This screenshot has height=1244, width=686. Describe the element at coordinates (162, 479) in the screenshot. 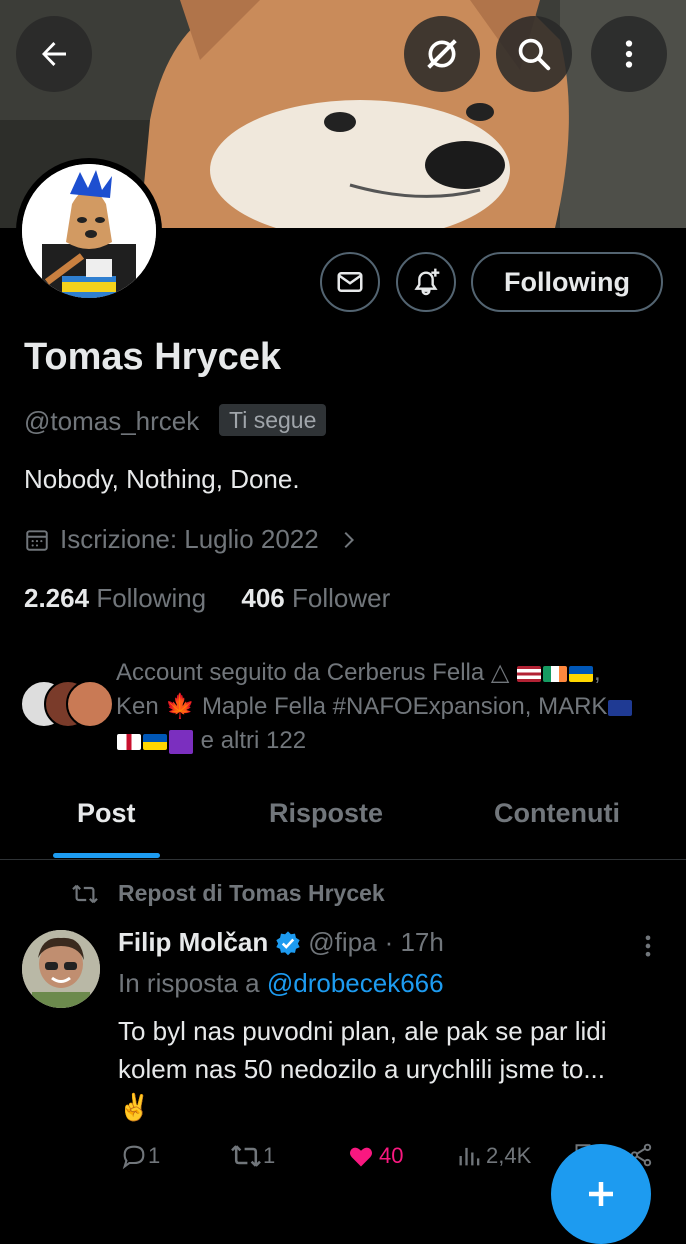

I see `profile-bio: Nobody, Nothing, Done.` at that location.